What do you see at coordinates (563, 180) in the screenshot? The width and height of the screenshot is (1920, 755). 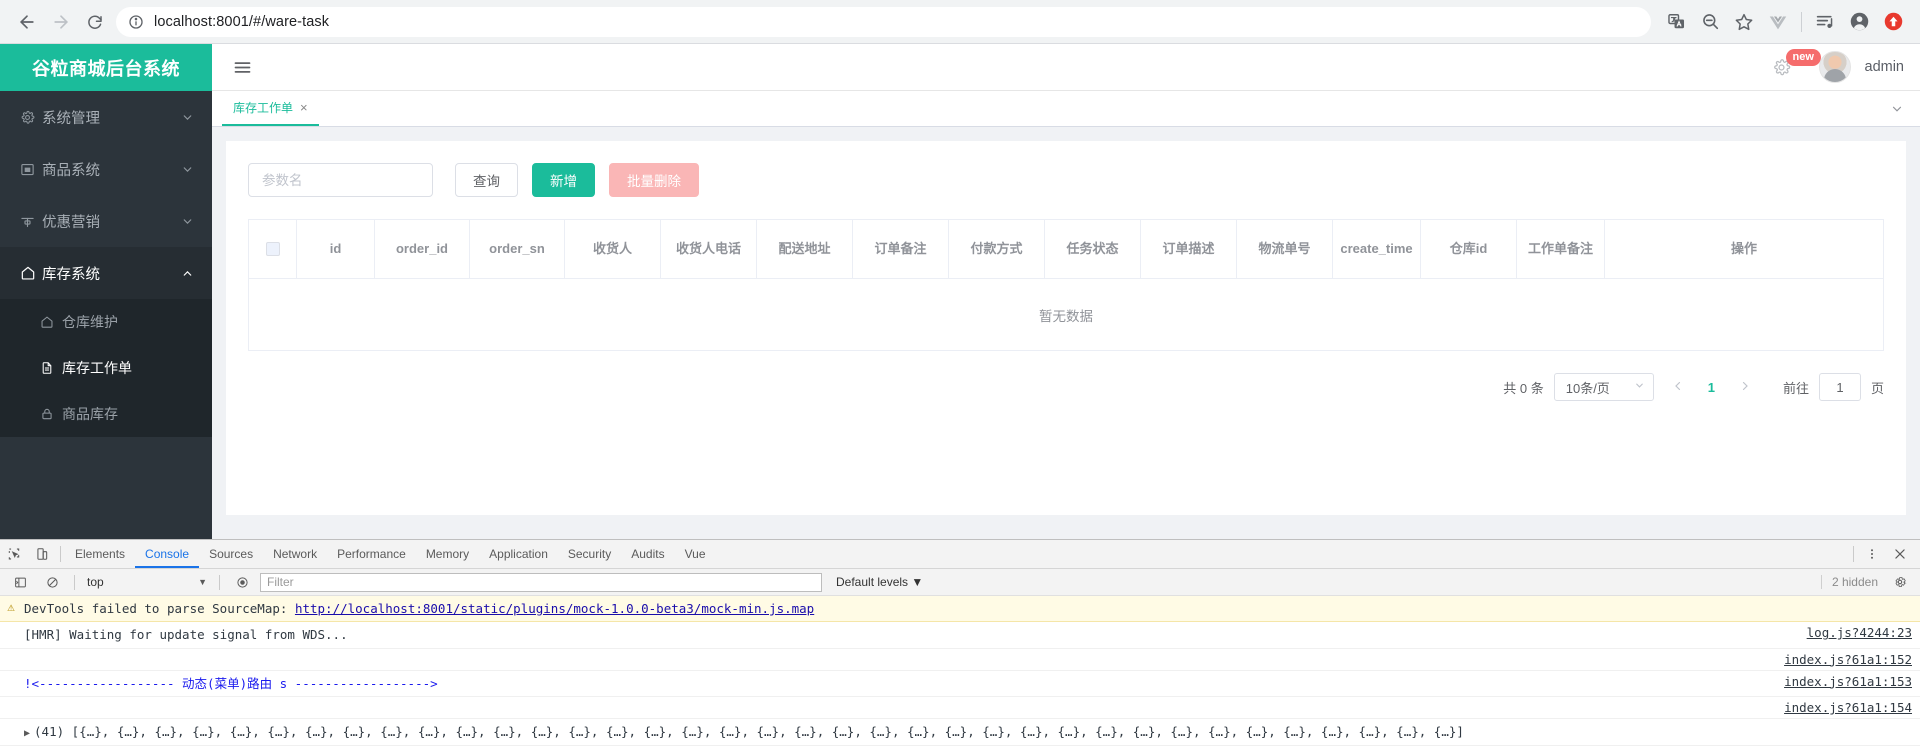 I see `add-button: 新增` at bounding box center [563, 180].